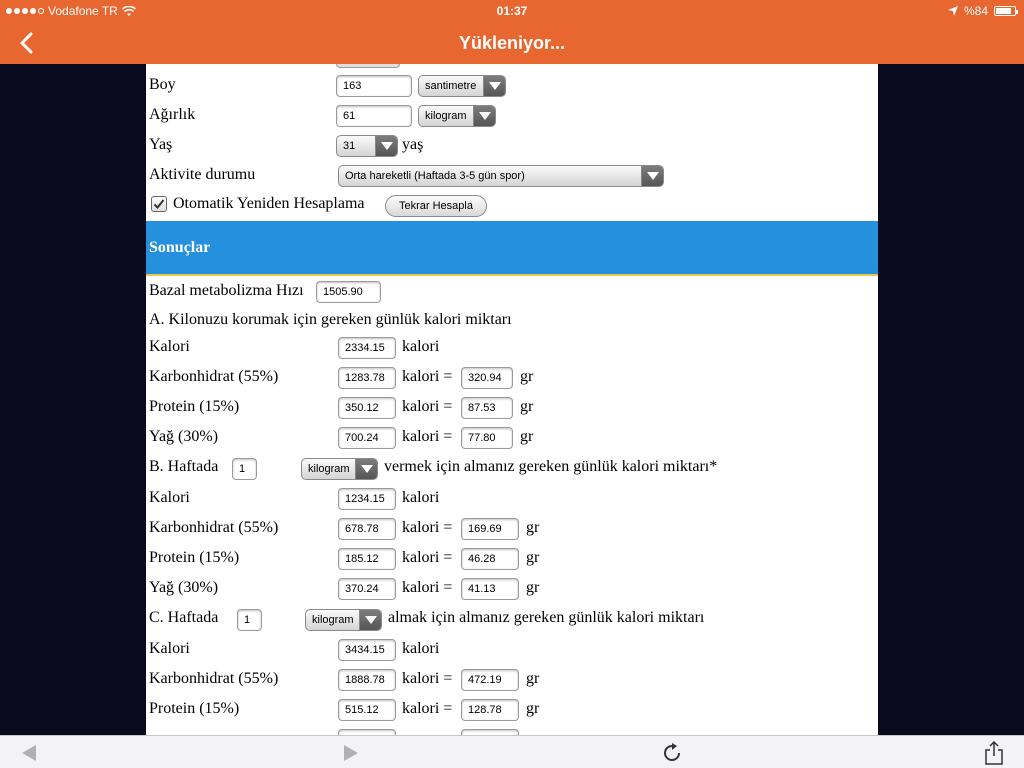 The width and height of the screenshot is (1024, 768). What do you see at coordinates (952, 11) in the screenshot?
I see `location-arrow-icon` at bounding box center [952, 11].